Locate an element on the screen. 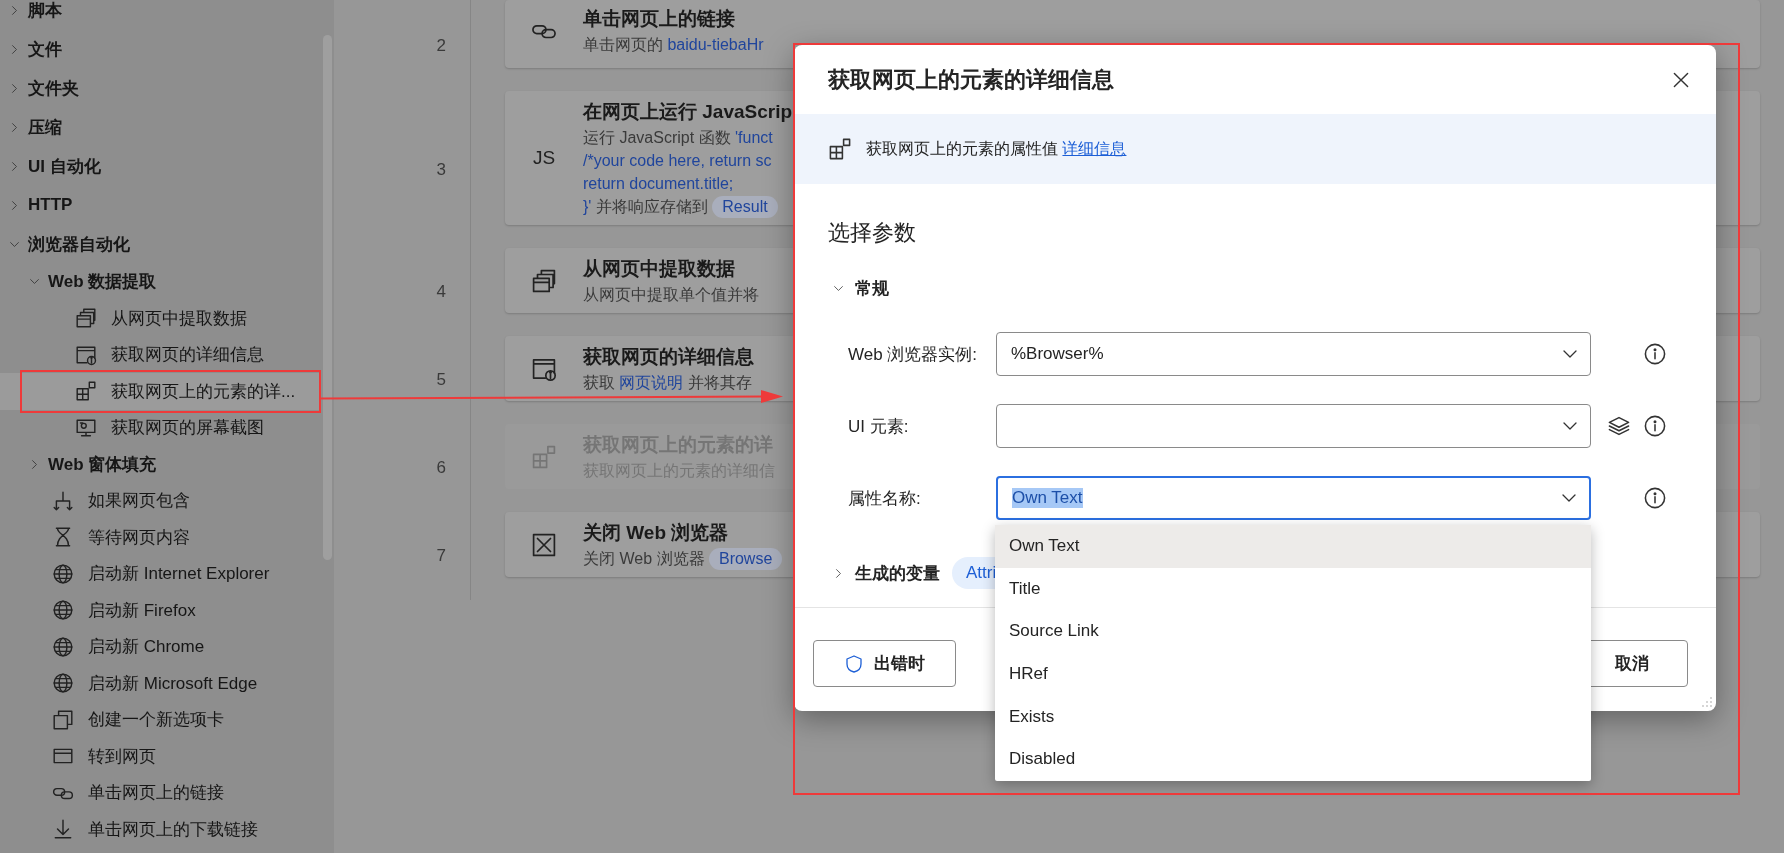  action-description: 运行 JavaScript 函数 'funct is located at coordinates (678, 138).